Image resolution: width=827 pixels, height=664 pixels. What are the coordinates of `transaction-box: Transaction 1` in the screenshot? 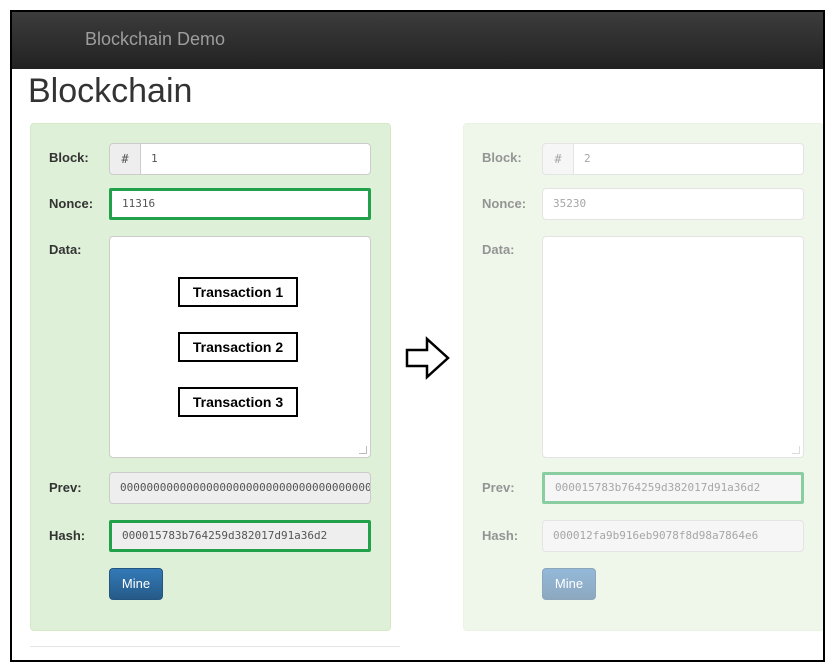 It's located at (238, 292).